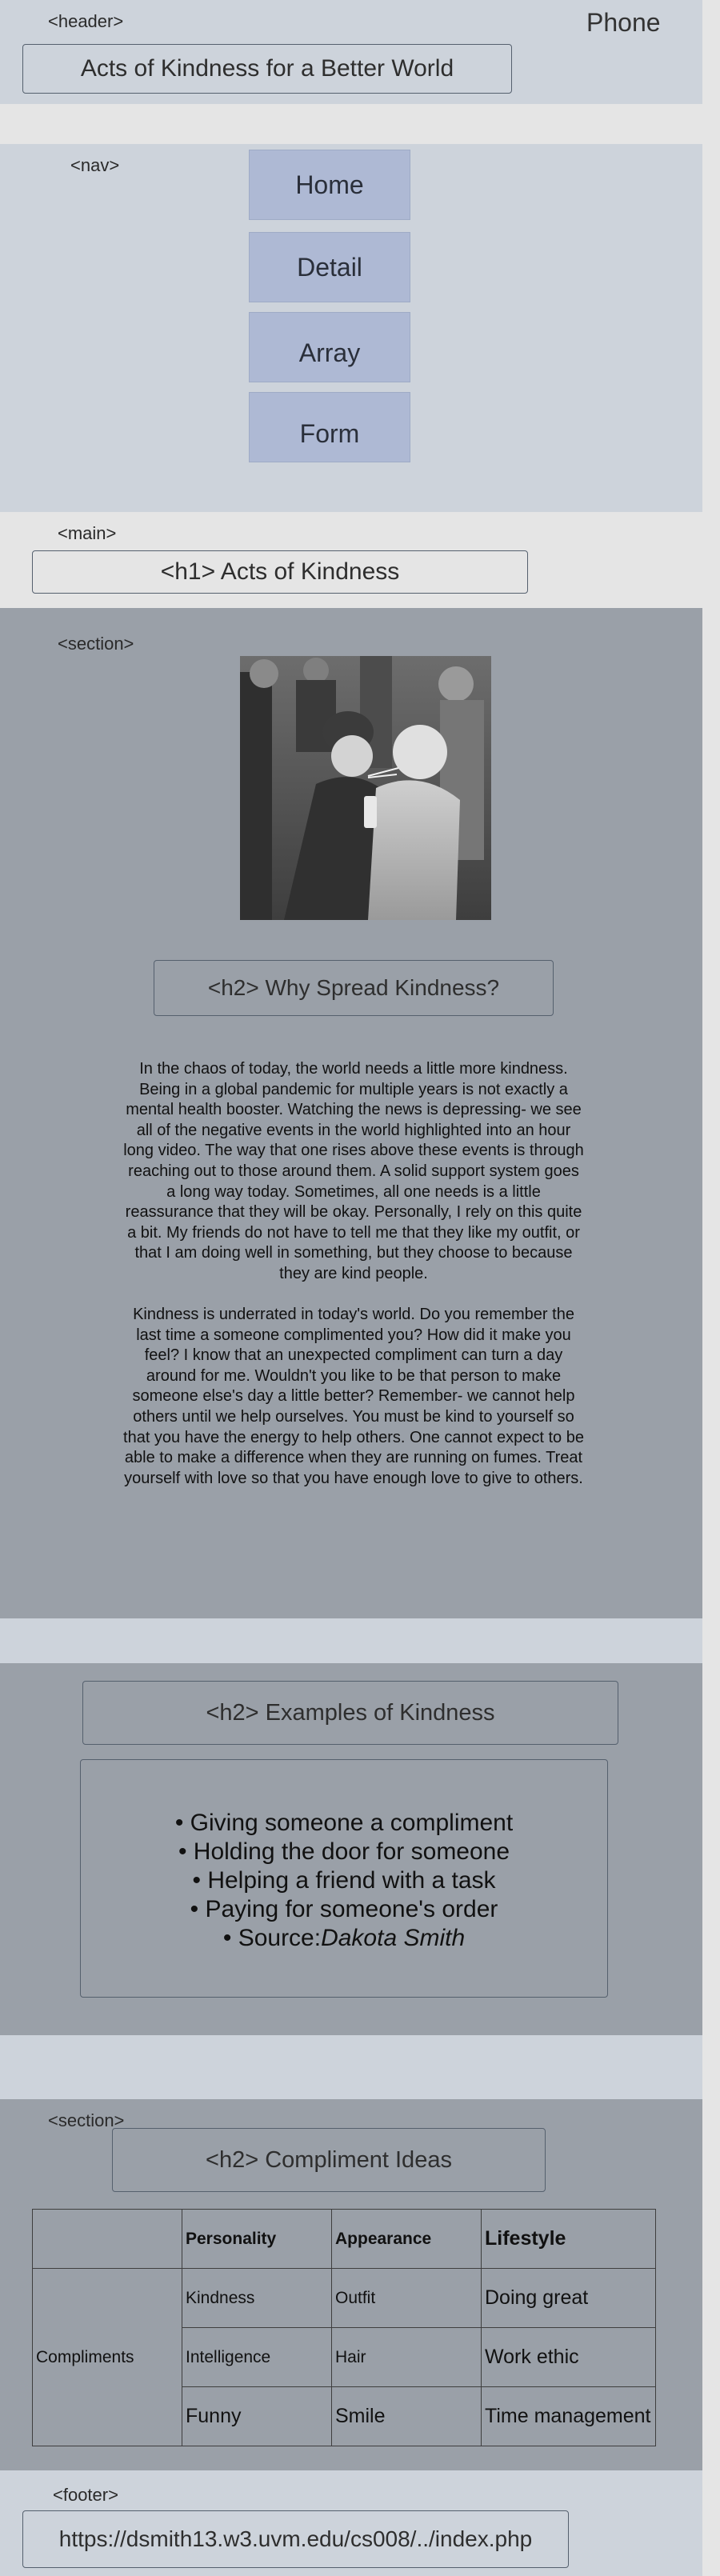 Image resolution: width=720 pixels, height=2576 pixels. What do you see at coordinates (568, 2239) in the screenshot?
I see `table-header-cell: Lifestyle` at bounding box center [568, 2239].